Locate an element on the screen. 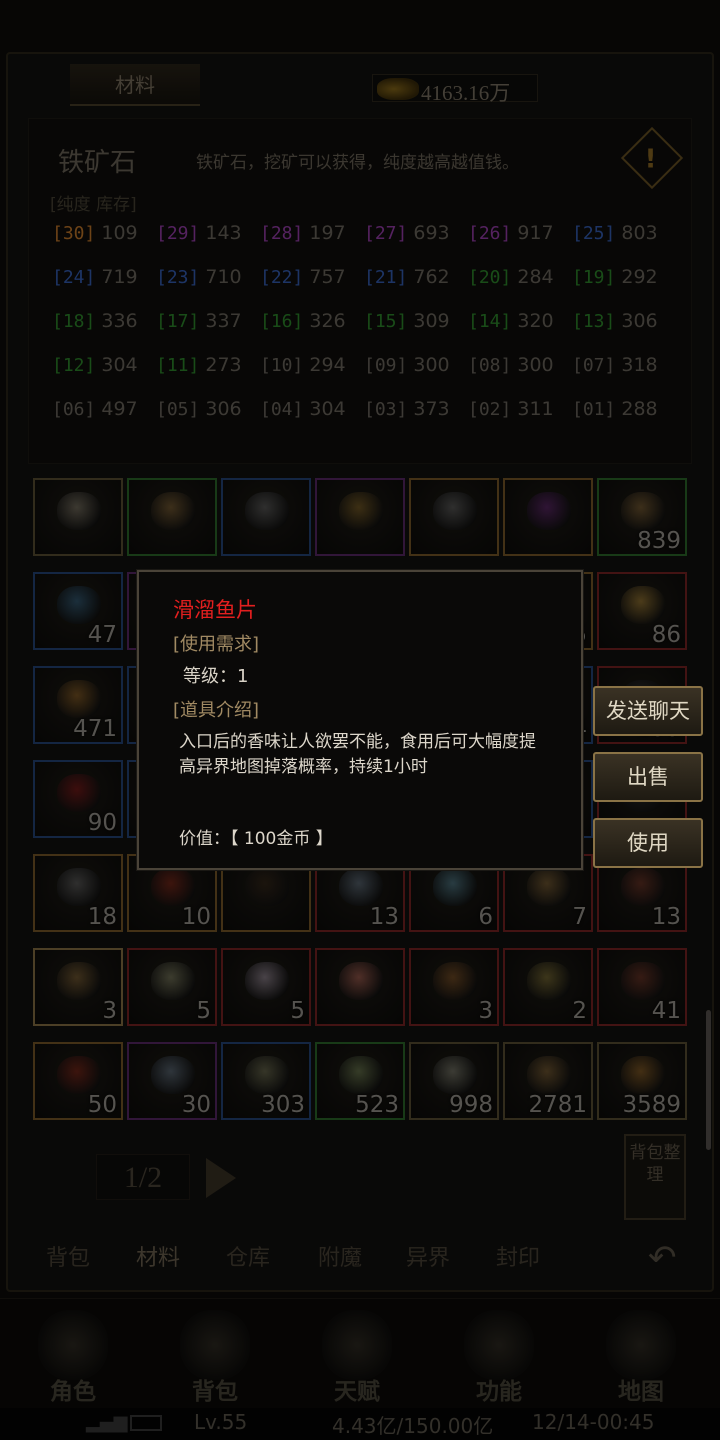 The image size is (720, 1440). inventory-slot: 998 is located at coordinates (454, 1081).